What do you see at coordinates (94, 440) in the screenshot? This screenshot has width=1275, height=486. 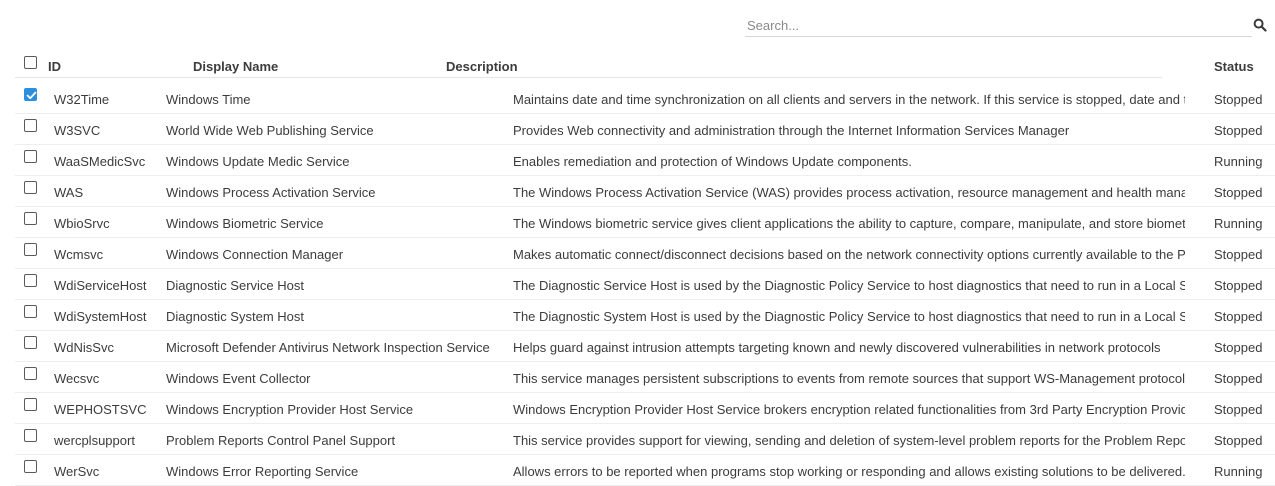 I see `cell-id: wercplsupport` at bounding box center [94, 440].